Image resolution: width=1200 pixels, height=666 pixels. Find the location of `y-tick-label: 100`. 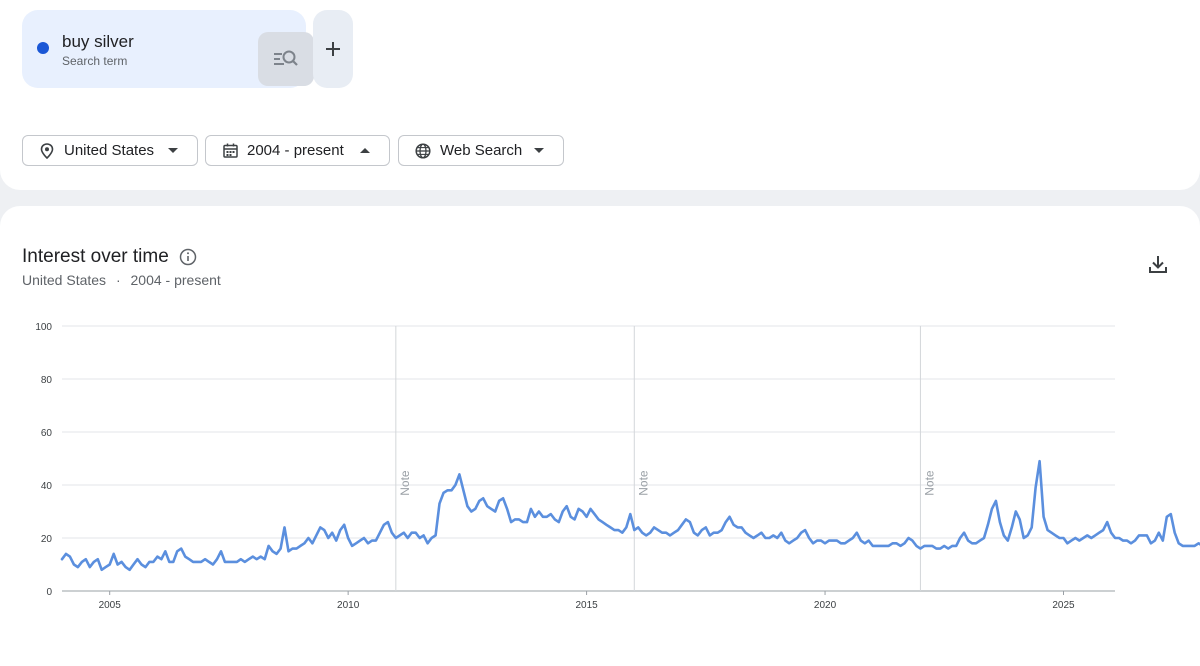

y-tick-label: 100 is located at coordinates (43, 327).